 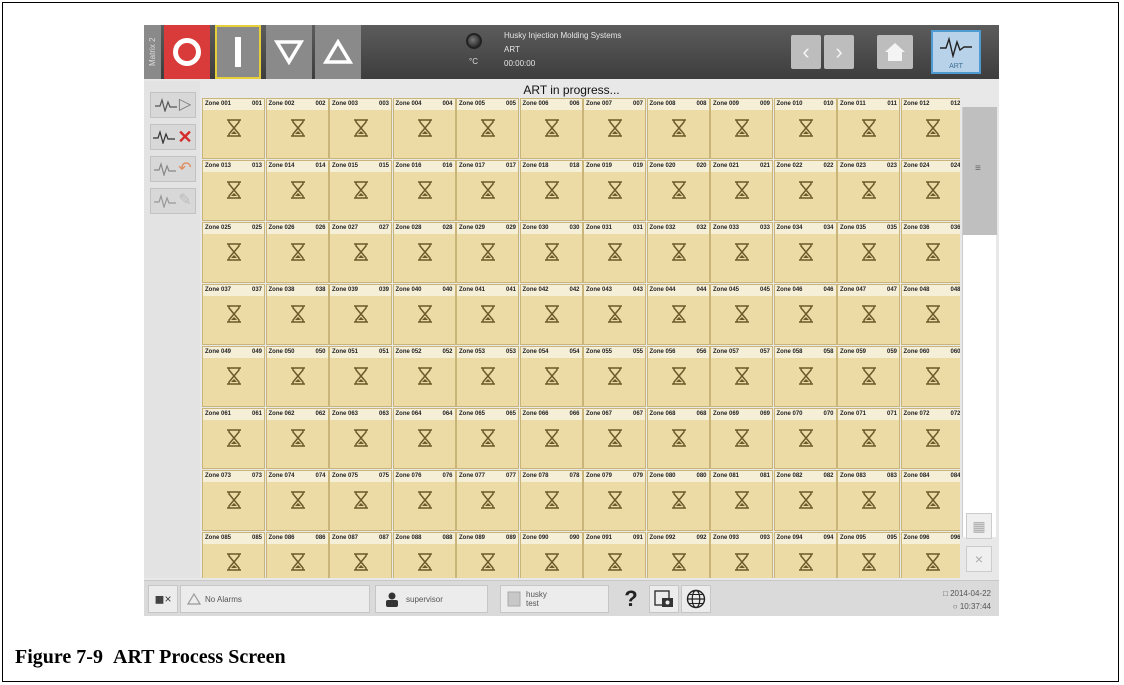 What do you see at coordinates (431, 599) in the screenshot?
I see `user-panel: supervisor` at bounding box center [431, 599].